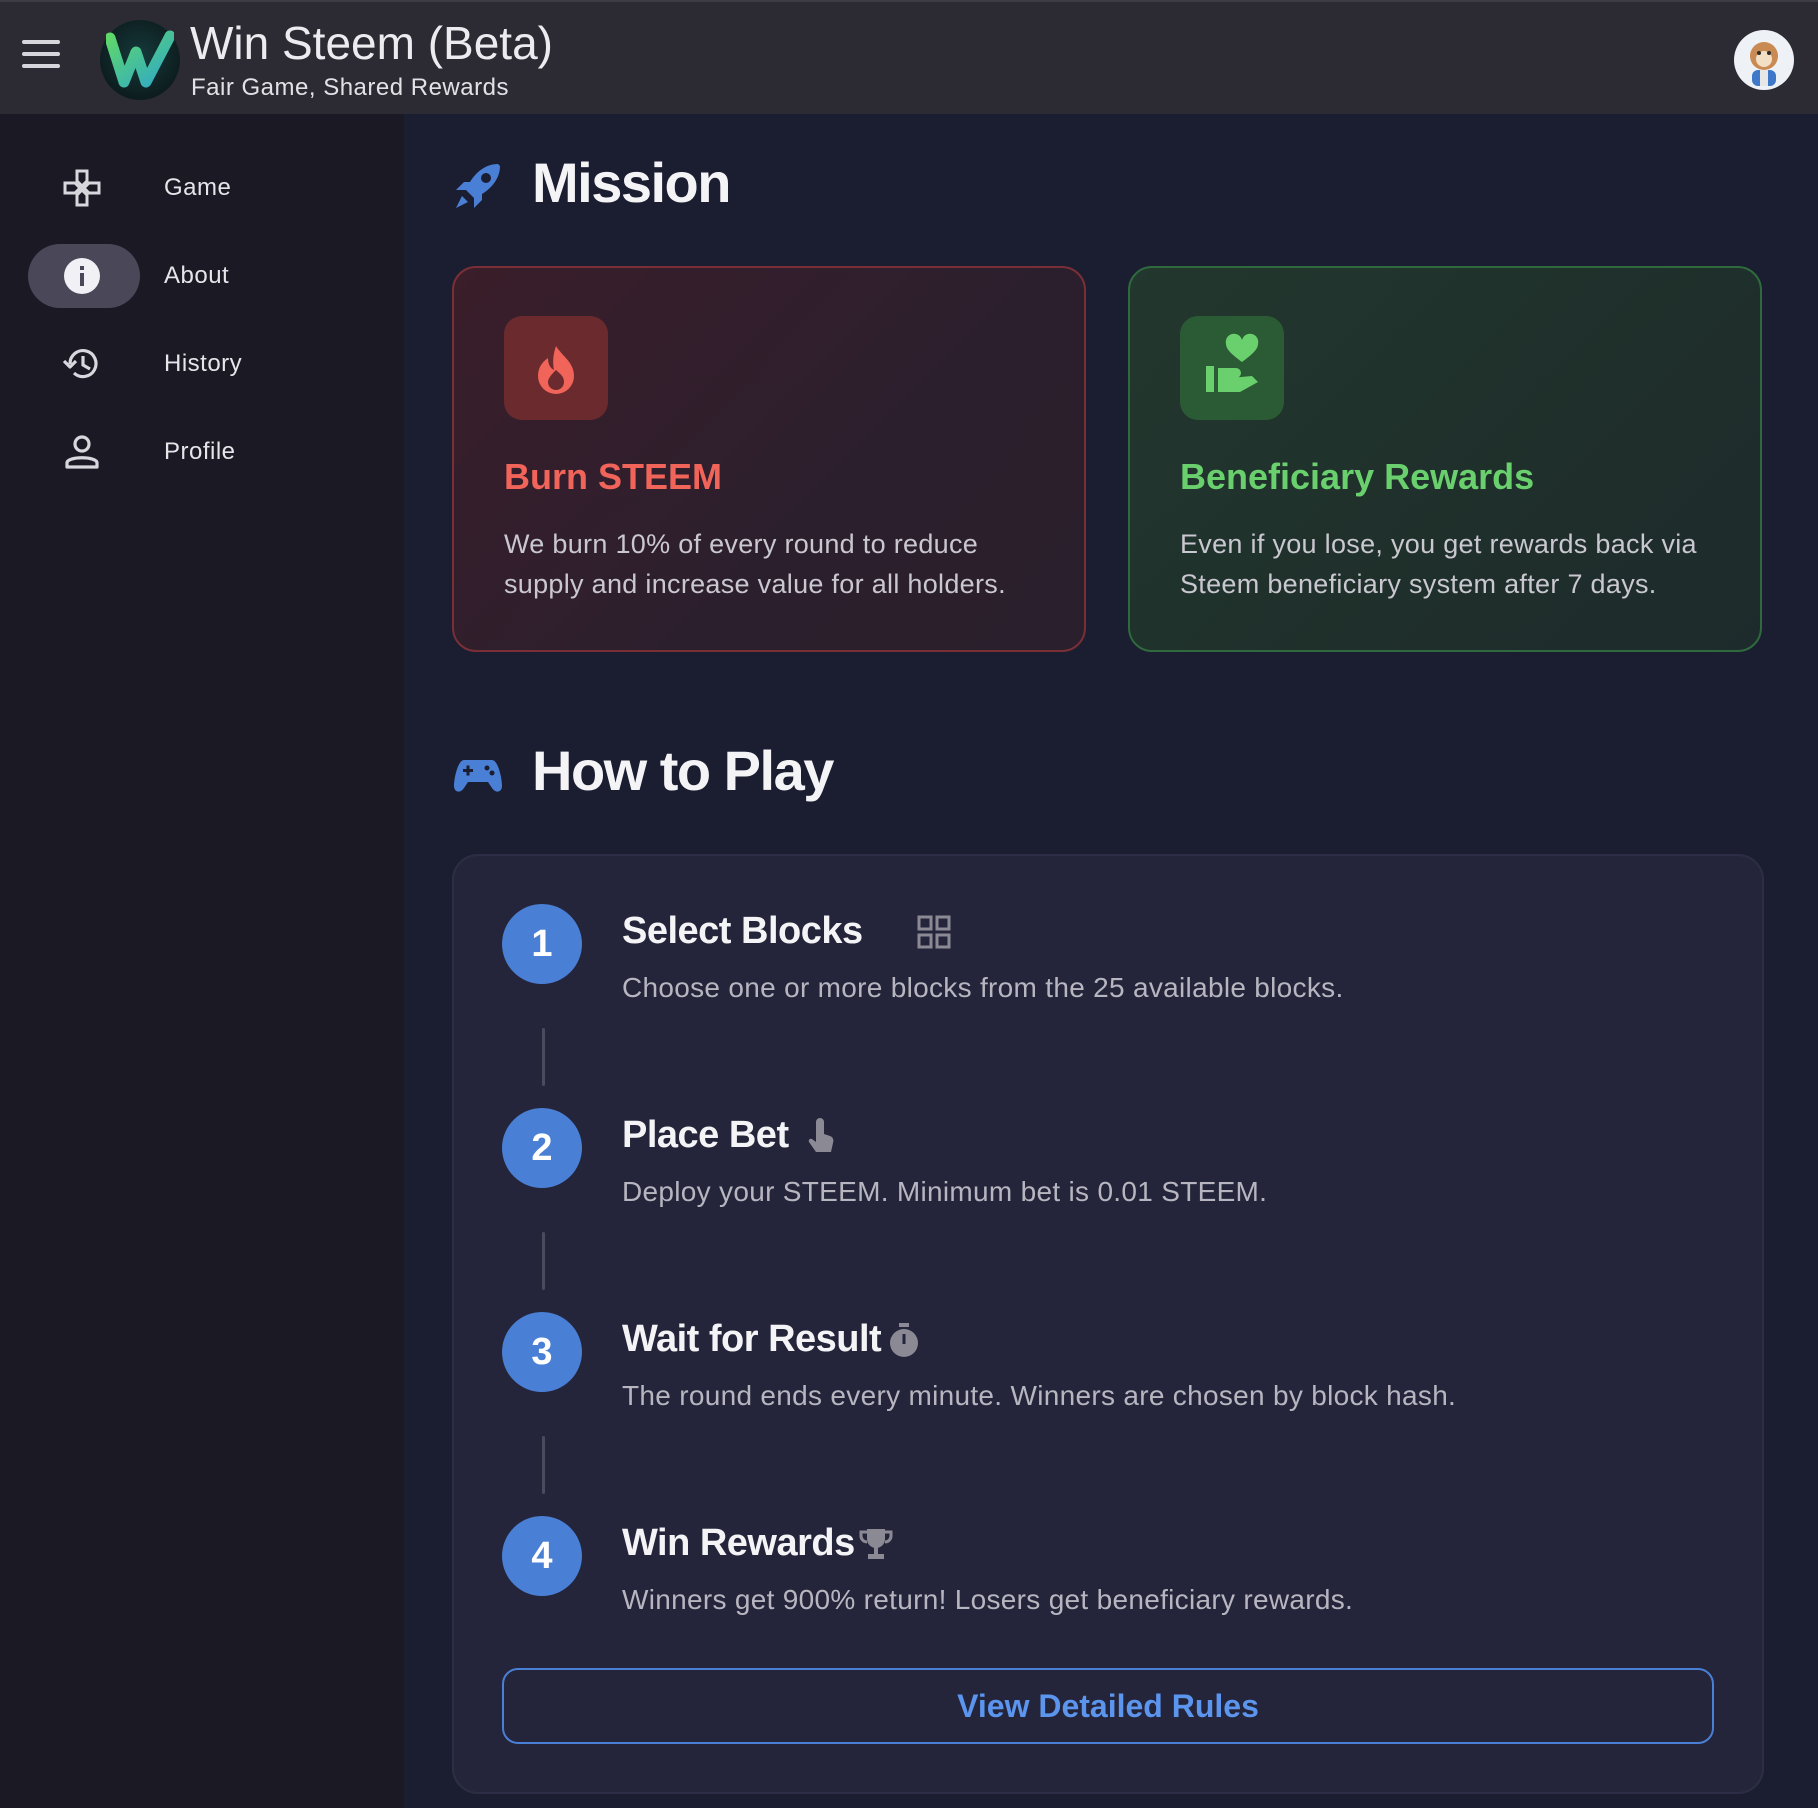 Image resolution: width=1818 pixels, height=1808 pixels. Describe the element at coordinates (350, 87) in the screenshot. I see `app-subtitle: Fair Game, Shared Rewards` at that location.